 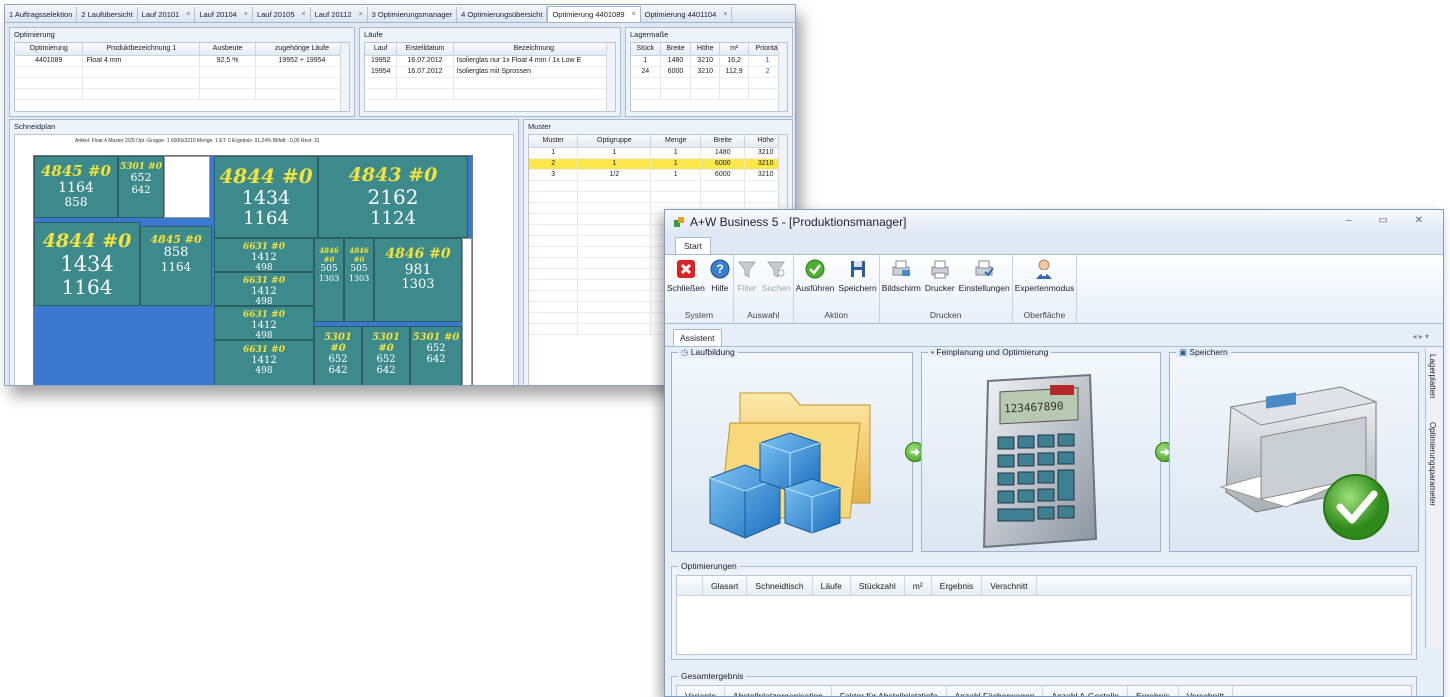 What do you see at coordinates (381, 49) in the screenshot?
I see `column-header: Lauf` at bounding box center [381, 49].